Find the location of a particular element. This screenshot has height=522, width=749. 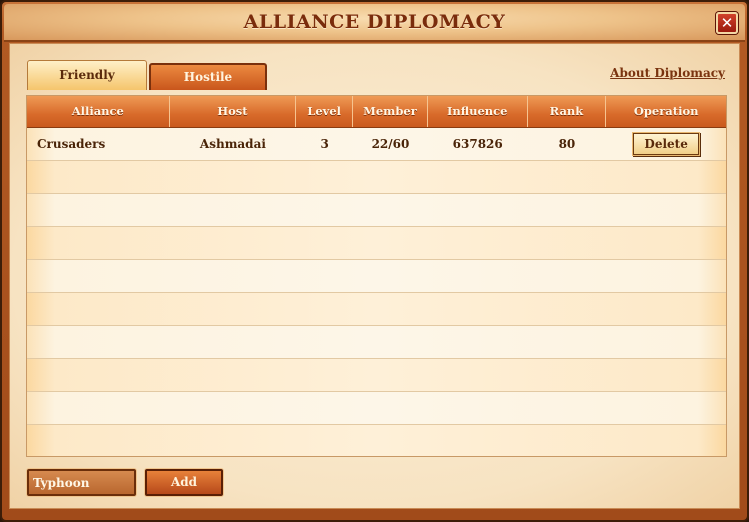

close-icon: ✕ is located at coordinates (727, 23).